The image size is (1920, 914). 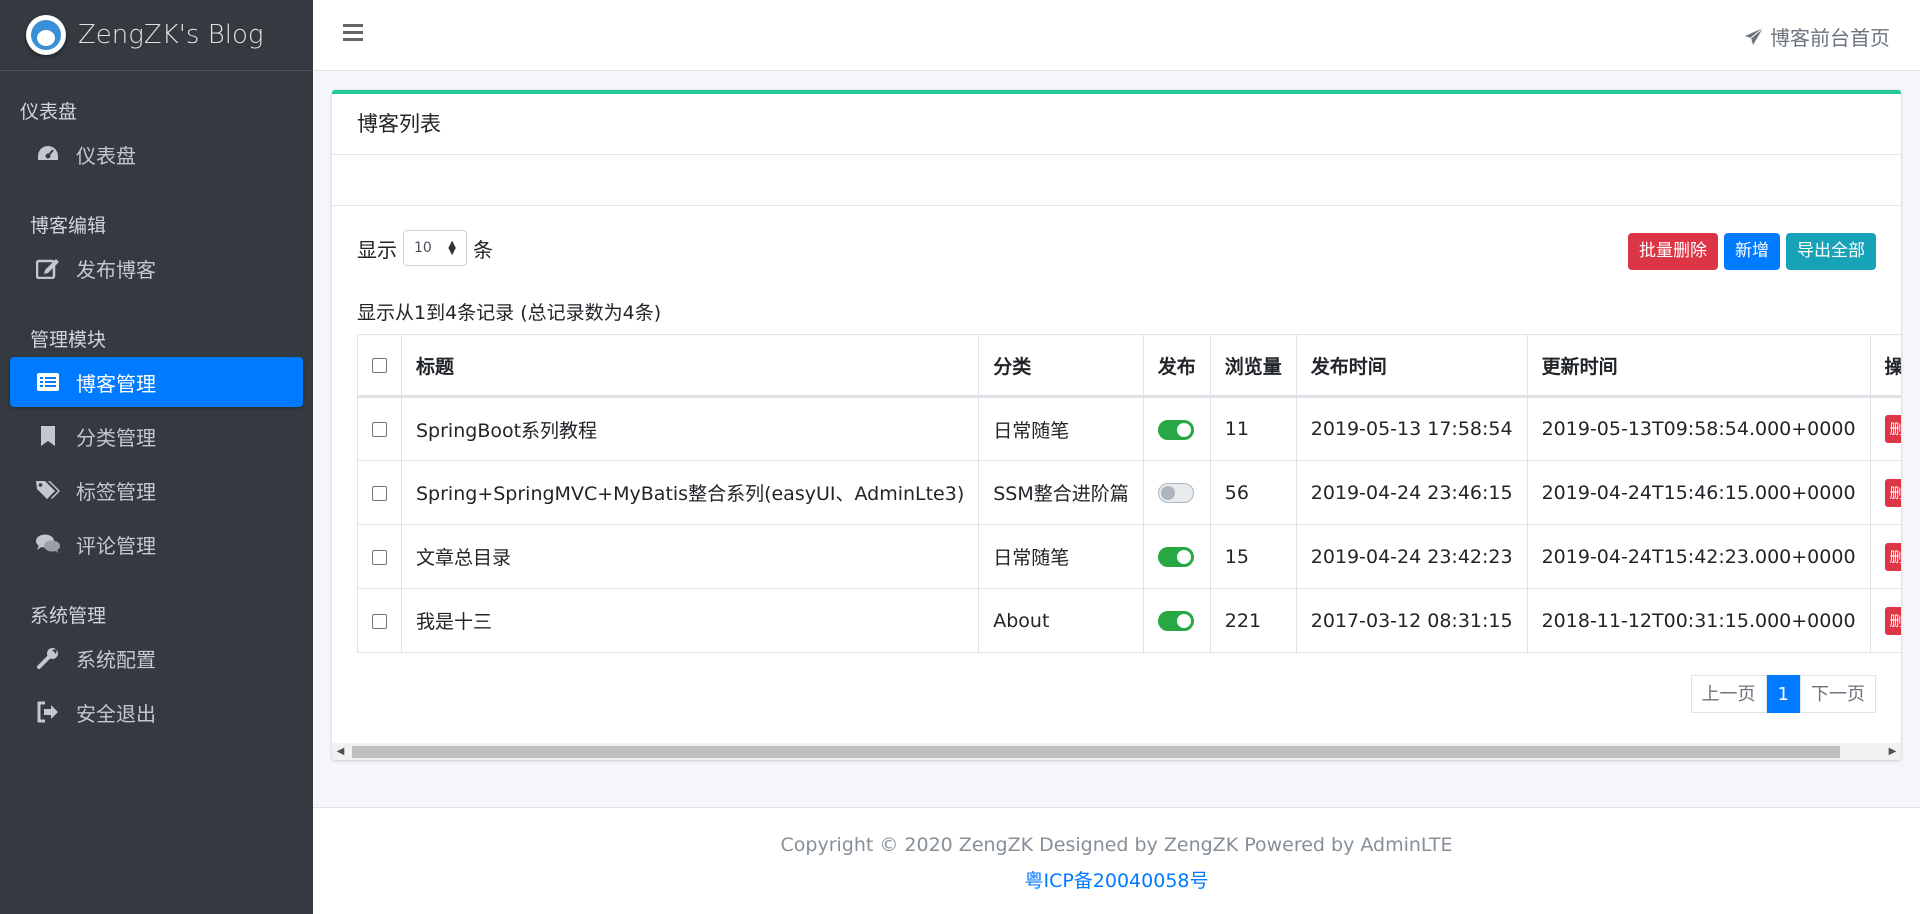 I want to click on brand-name: ZengZK's Blog, so click(x=171, y=35).